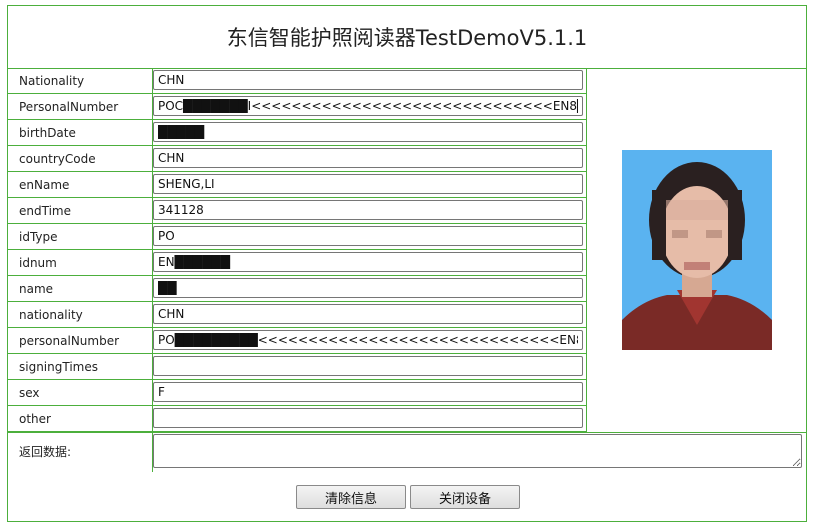 The height and width of the screenshot is (528, 815). I want to click on field-input-nationality, so click(368, 314).